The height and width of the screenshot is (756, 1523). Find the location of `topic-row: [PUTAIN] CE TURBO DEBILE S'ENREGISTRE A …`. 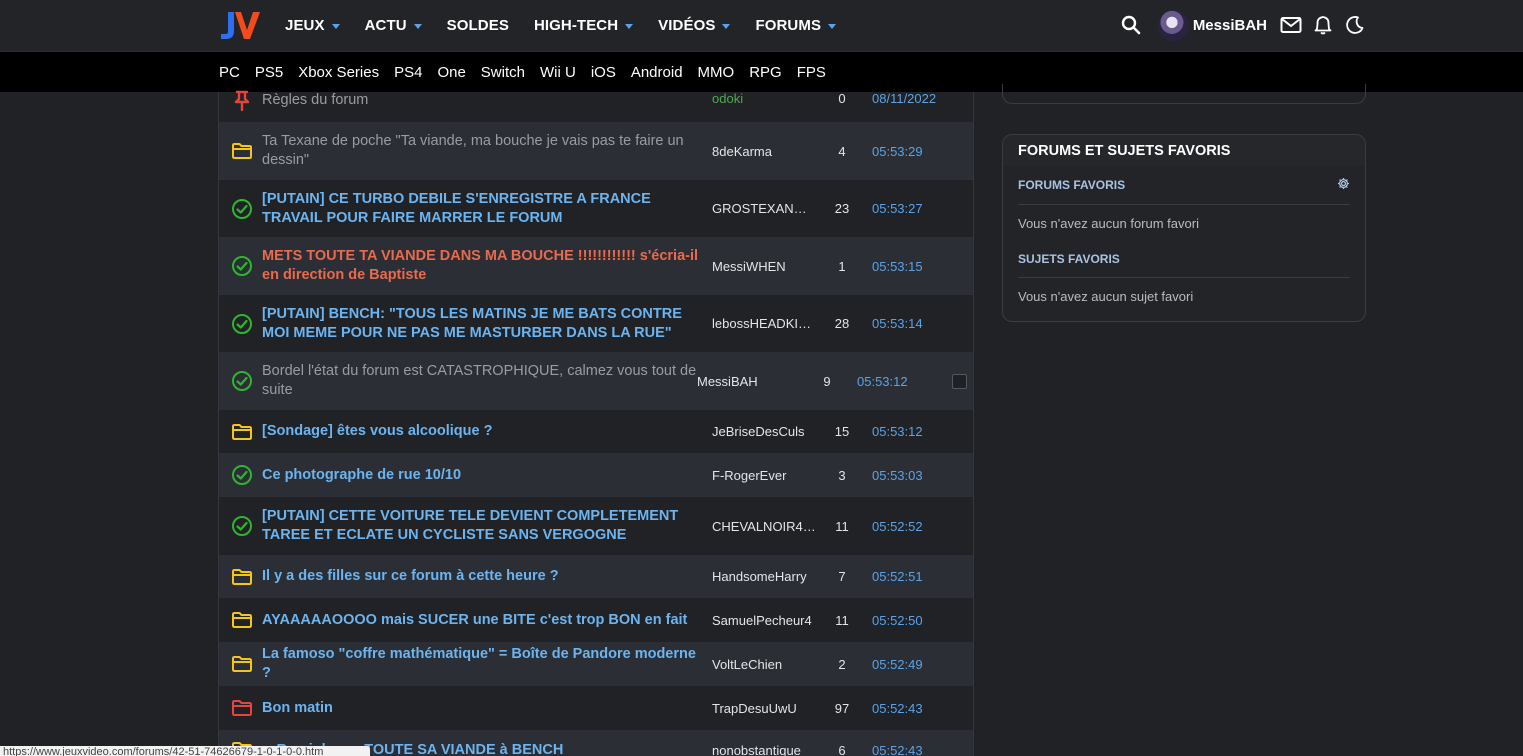

topic-row: [PUTAIN] CE TURBO DEBILE S'ENREGISTRE A … is located at coordinates (596, 208).